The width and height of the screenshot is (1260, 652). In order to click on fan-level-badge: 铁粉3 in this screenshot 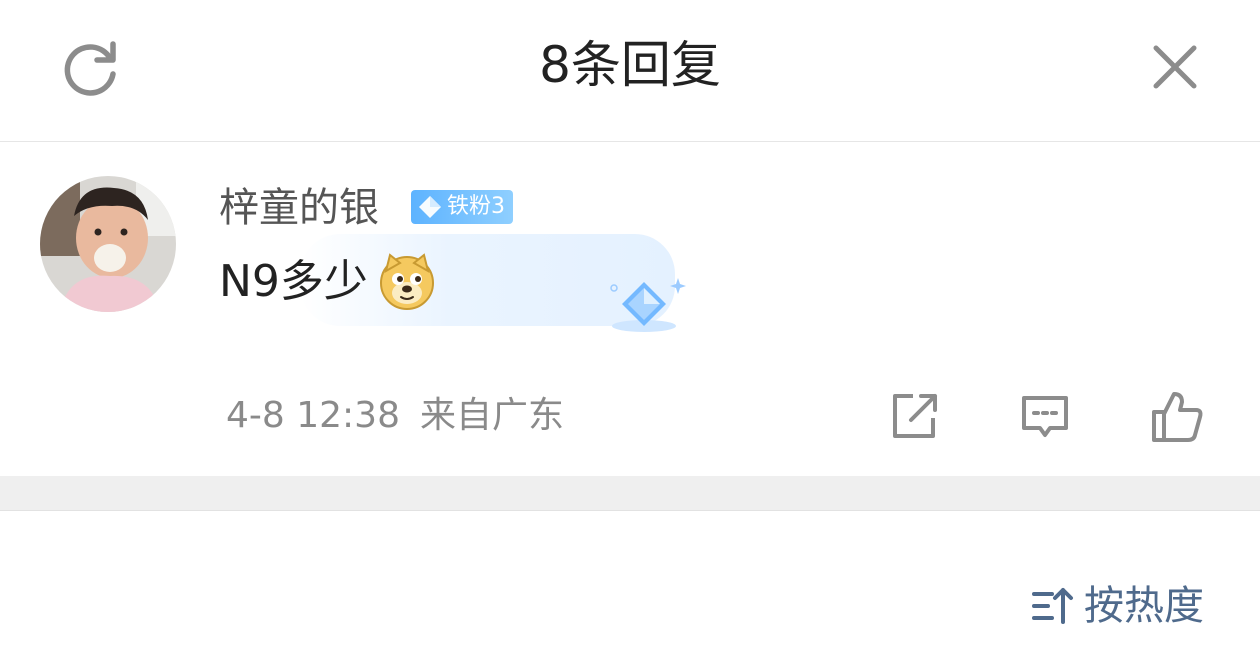, I will do `click(462, 207)`.